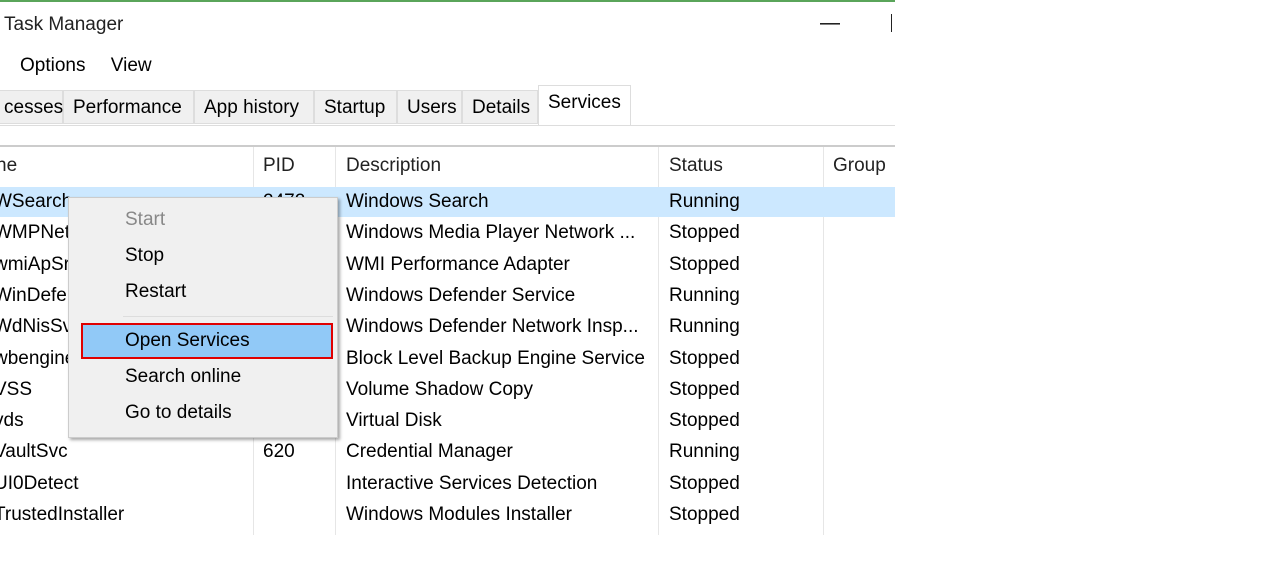 The image size is (1280, 584). I want to click on tab-details: Details, so click(500, 107).